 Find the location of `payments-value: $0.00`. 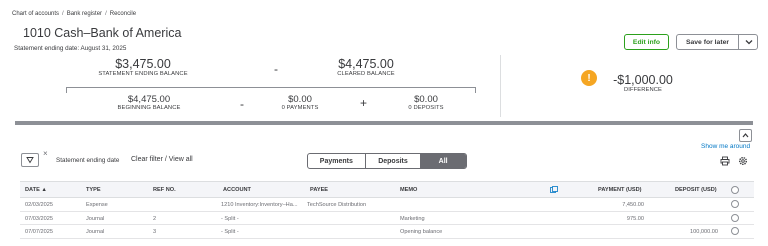

payments-value: $0.00 is located at coordinates (300, 99).